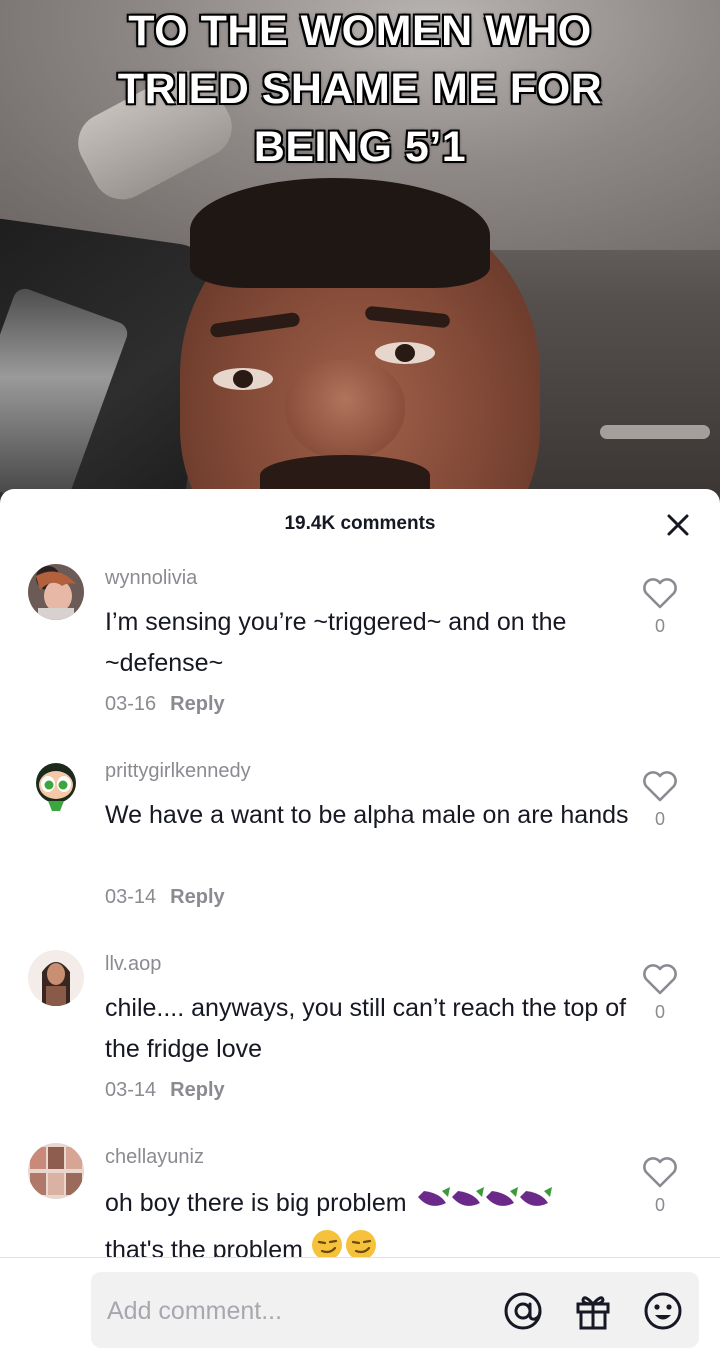 This screenshot has height=1362, width=720. What do you see at coordinates (360, 147) in the screenshot?
I see `caption-line: BEING 5’1` at bounding box center [360, 147].